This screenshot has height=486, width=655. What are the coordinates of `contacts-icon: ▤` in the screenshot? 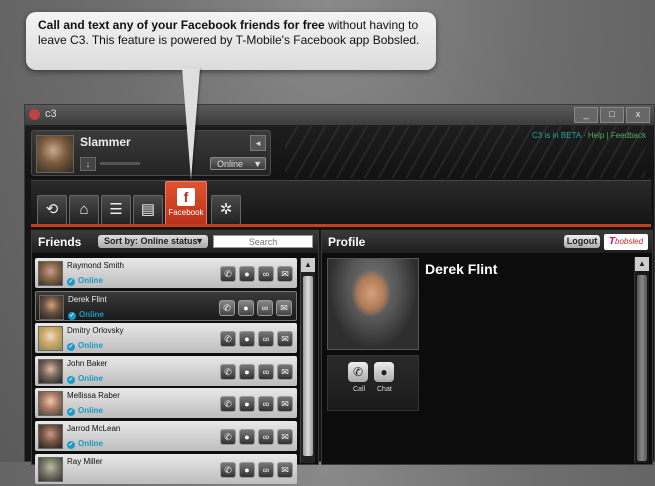 It's located at (148, 209).